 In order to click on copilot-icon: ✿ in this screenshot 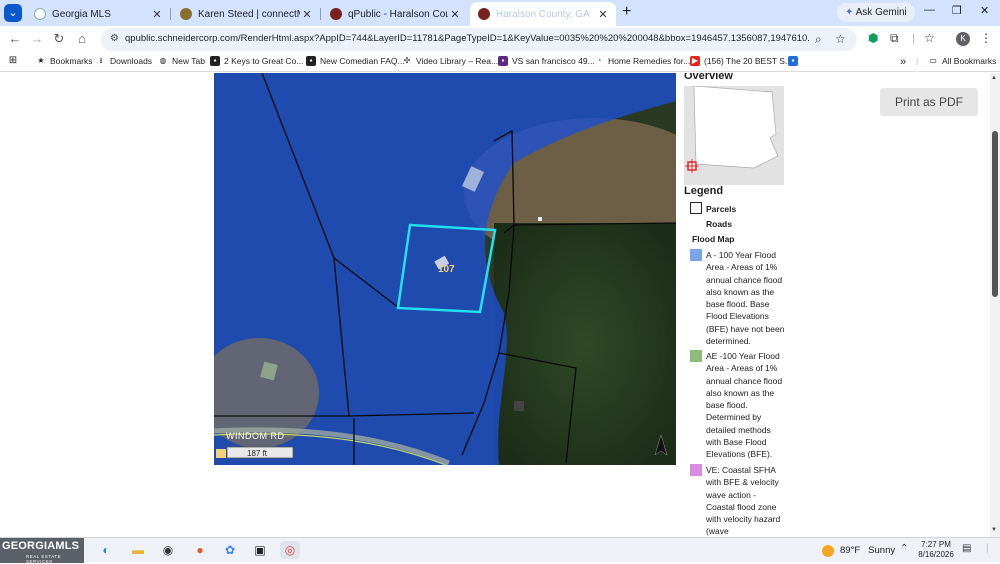, I will do `click(230, 550)`.